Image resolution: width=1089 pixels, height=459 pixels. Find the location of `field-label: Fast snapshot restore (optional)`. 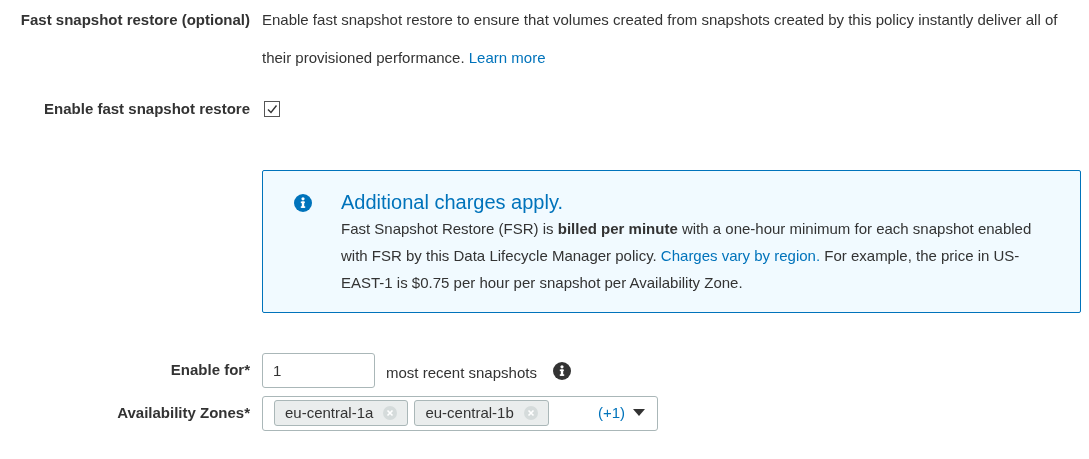

field-label: Fast snapshot restore (optional) is located at coordinates (135, 19).